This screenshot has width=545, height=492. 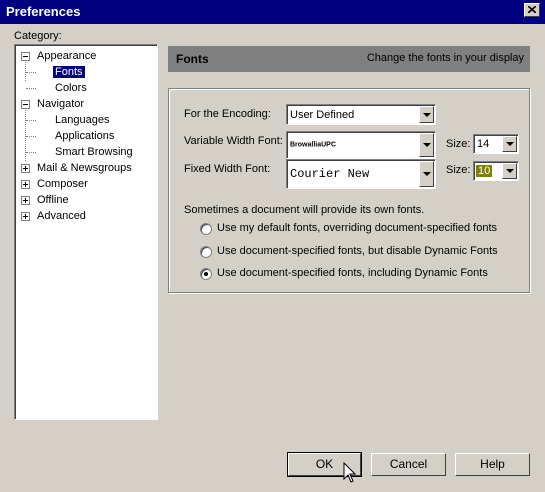 I want to click on tree-item-colors: Colors, so click(x=71, y=88).